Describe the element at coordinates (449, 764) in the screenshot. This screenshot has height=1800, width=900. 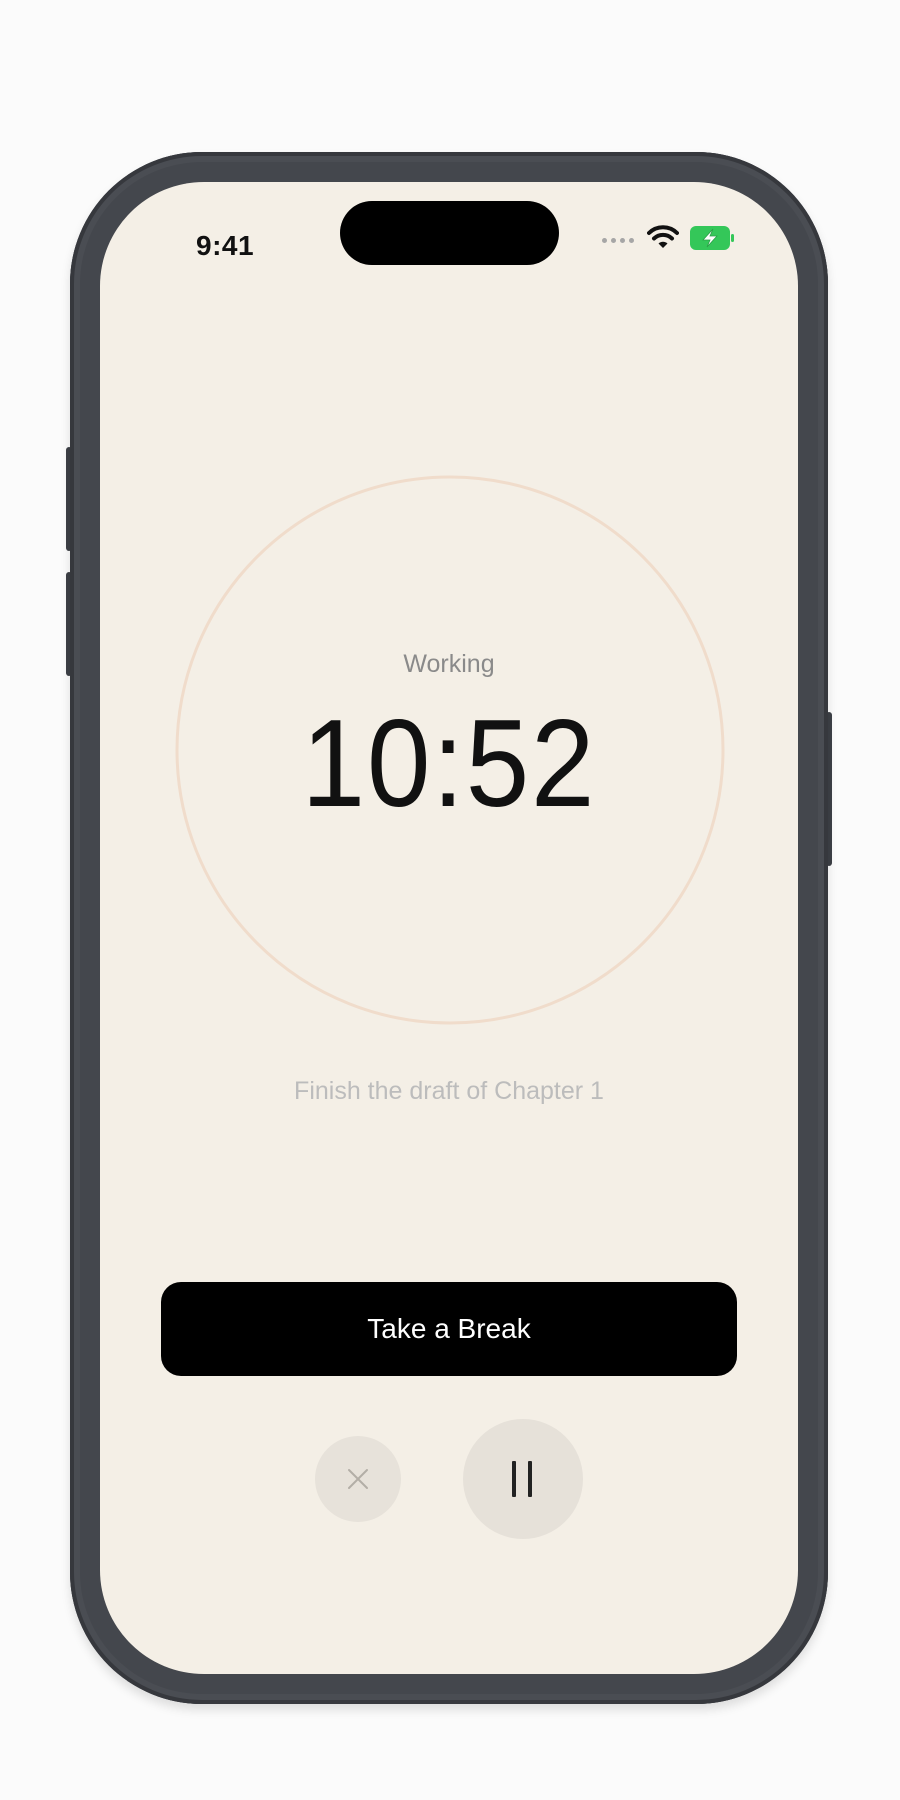
I see `timer-display: 10:52` at that location.